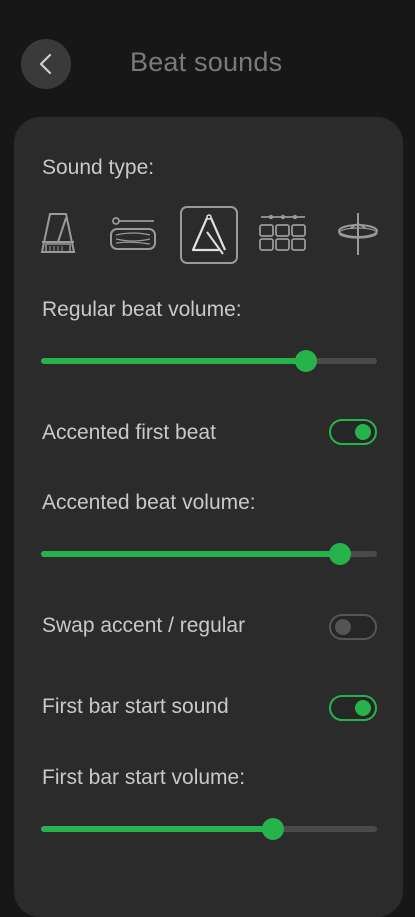  I want to click on sound-option-triangle, so click(209, 235).